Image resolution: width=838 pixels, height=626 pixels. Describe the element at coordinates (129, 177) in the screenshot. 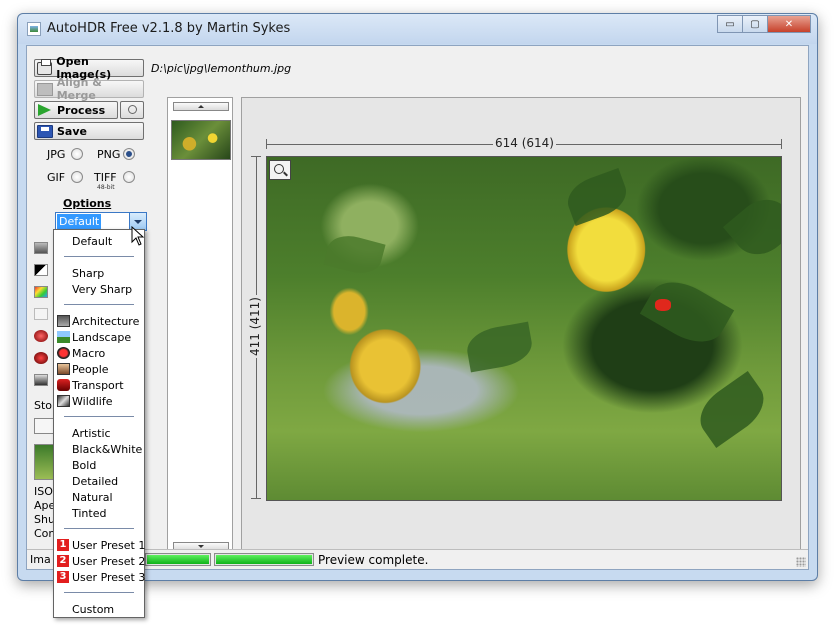

I see `tiff-radio` at that location.